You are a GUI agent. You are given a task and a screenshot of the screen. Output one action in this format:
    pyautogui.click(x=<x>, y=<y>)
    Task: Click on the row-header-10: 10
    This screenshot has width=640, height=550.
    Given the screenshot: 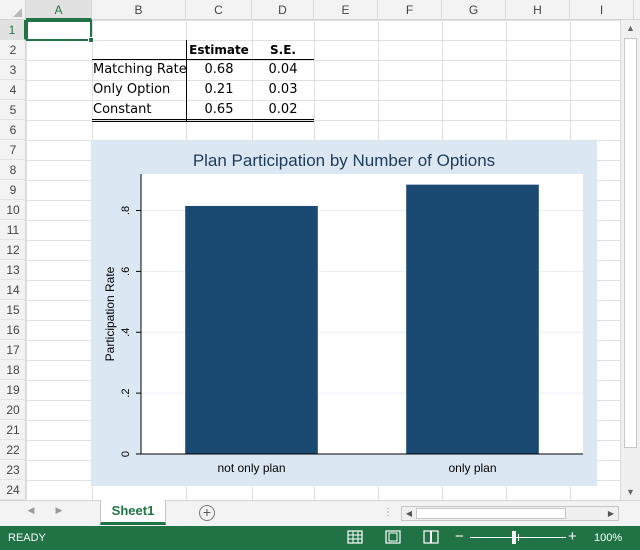 What is the action you would take?
    pyautogui.click(x=13, y=210)
    